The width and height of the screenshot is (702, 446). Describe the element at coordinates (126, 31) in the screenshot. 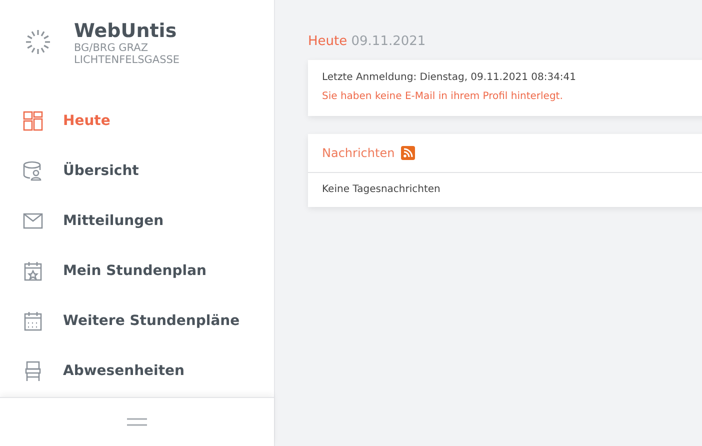

I see `app-title: WebUntis` at that location.